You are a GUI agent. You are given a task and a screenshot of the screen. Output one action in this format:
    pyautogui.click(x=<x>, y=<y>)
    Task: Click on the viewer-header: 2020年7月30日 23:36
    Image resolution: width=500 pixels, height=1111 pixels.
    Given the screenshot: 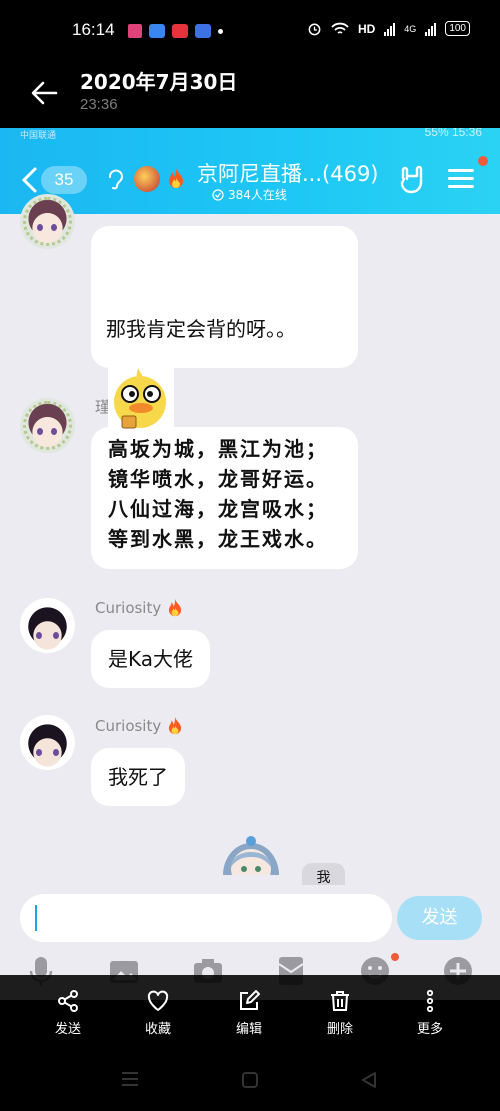 What is the action you would take?
    pyautogui.click(x=250, y=95)
    